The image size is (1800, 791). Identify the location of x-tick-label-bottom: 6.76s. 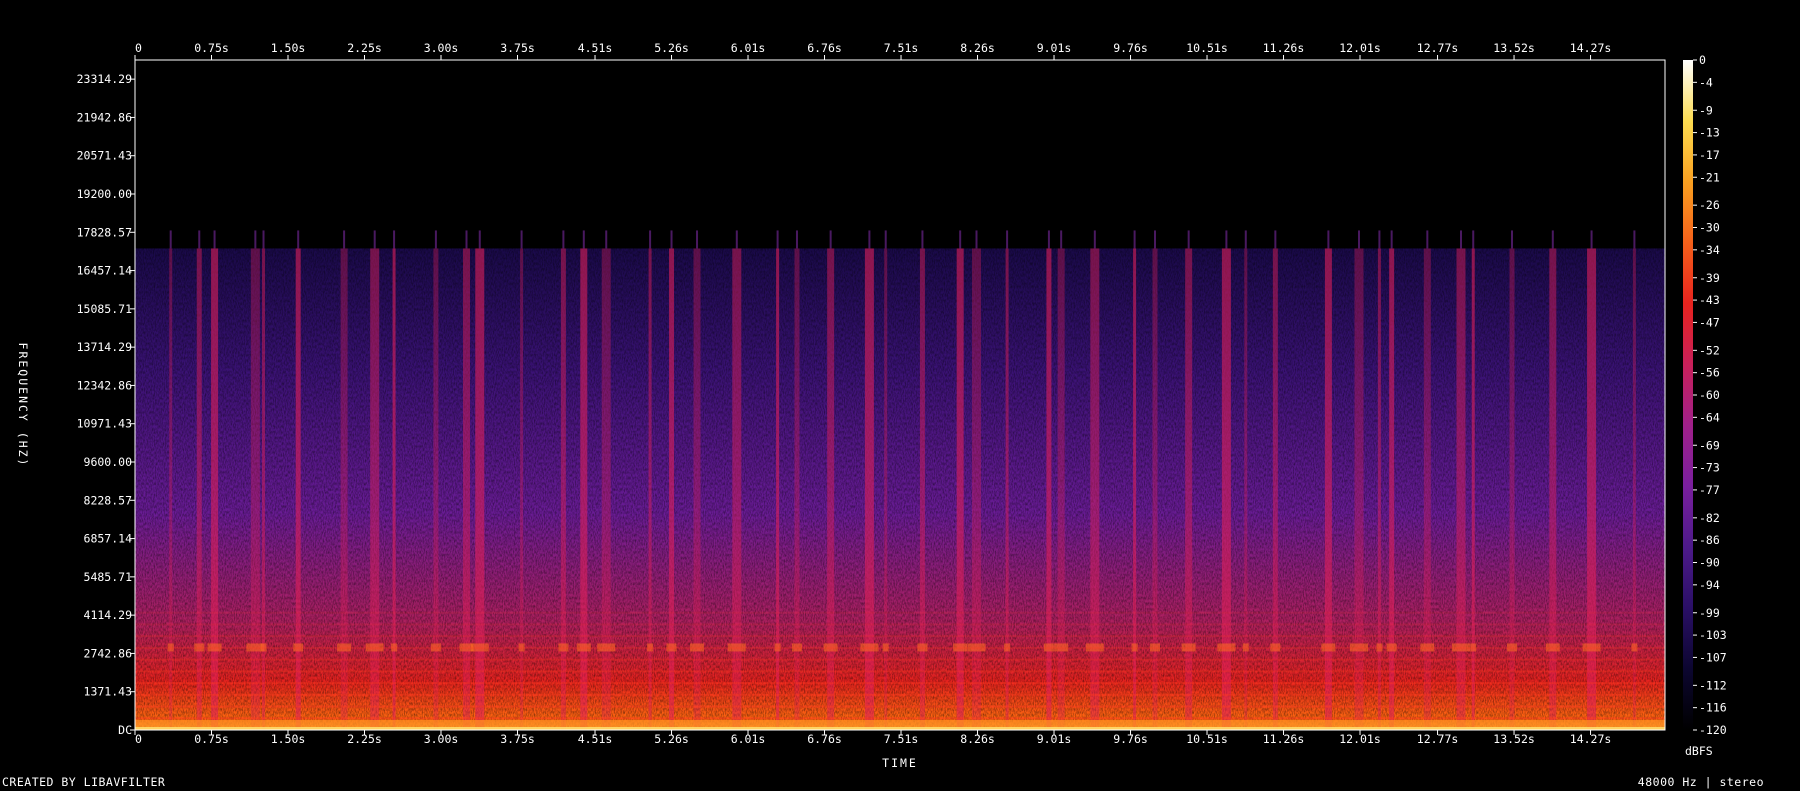
(824, 739).